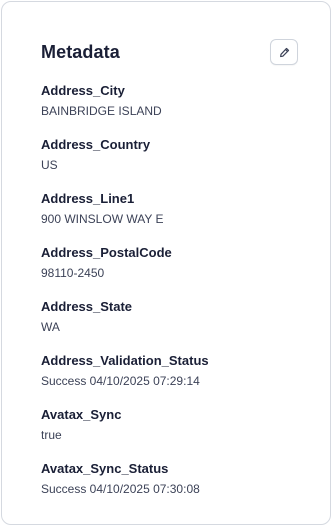 This screenshot has width=334, height=528. I want to click on field-key: Avatax_Sync_Status, so click(105, 468).